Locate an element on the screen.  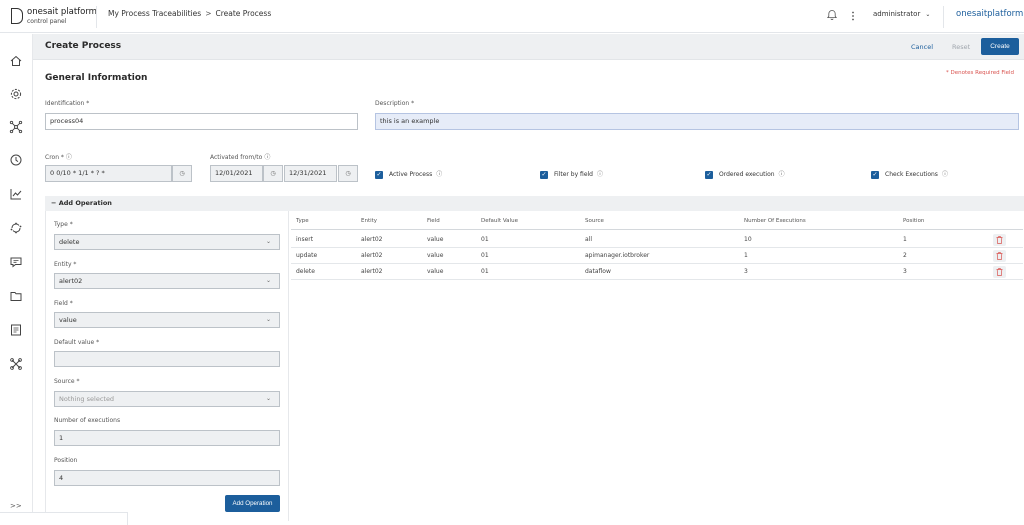
gear-icon is located at coordinates (16, 94).